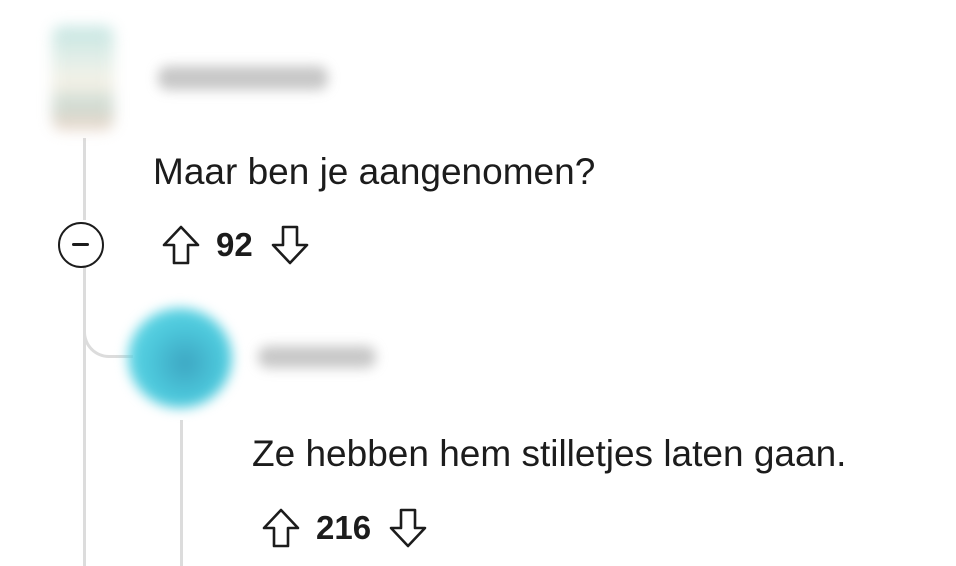  I want to click on collapse-thread-button, so click(81, 245).